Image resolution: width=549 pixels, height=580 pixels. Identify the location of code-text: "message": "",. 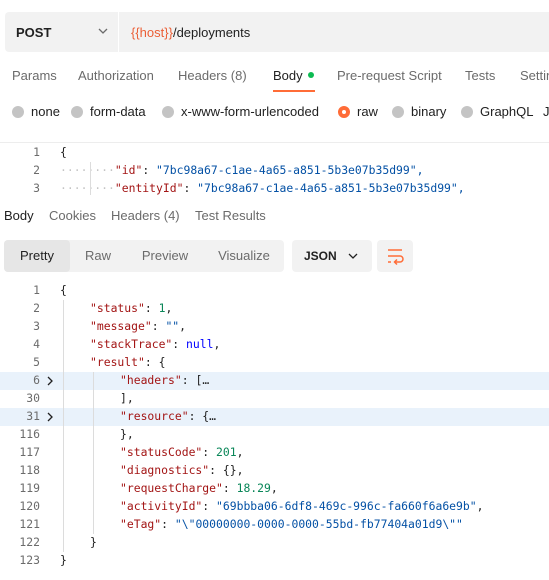
(138, 326).